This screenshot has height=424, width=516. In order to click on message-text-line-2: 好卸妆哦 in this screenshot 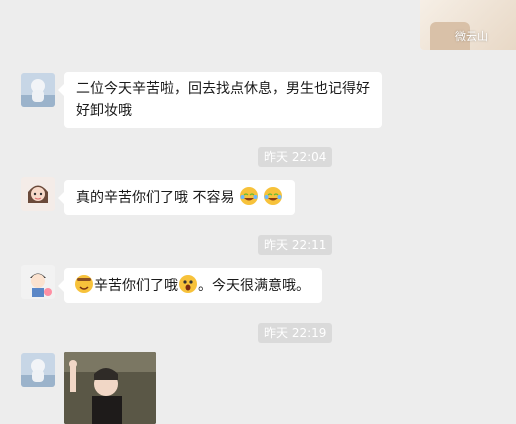, I will do `click(104, 111)`.